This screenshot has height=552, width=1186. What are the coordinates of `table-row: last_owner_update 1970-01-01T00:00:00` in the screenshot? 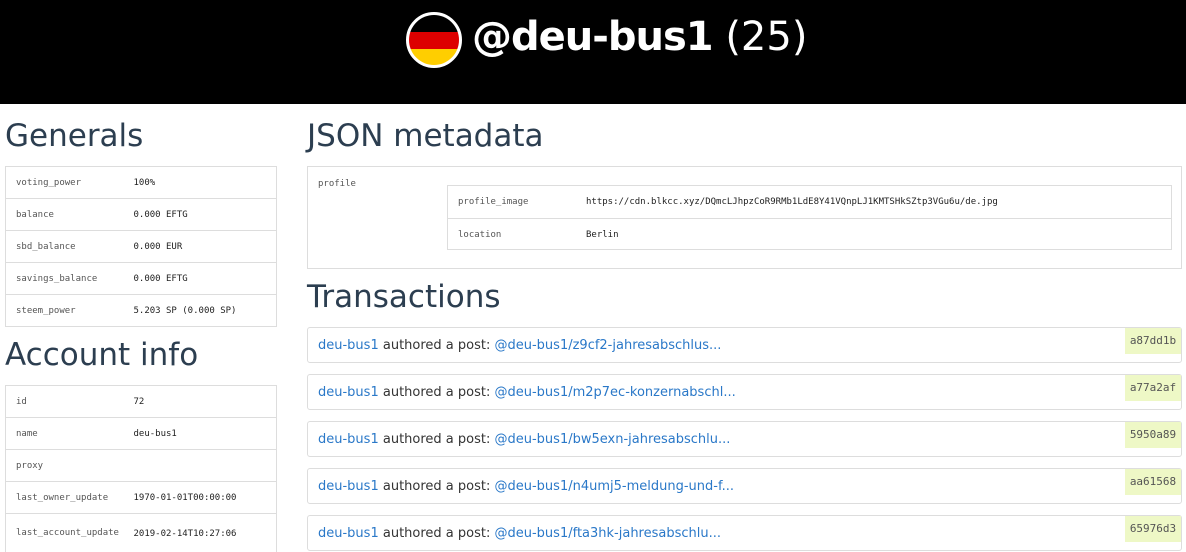 It's located at (141, 497).